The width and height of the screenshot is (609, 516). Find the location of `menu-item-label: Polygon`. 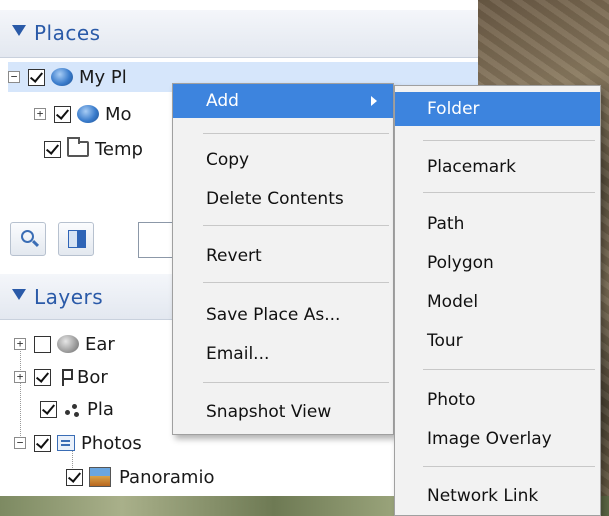

menu-item-label: Polygon is located at coordinates (460, 263).